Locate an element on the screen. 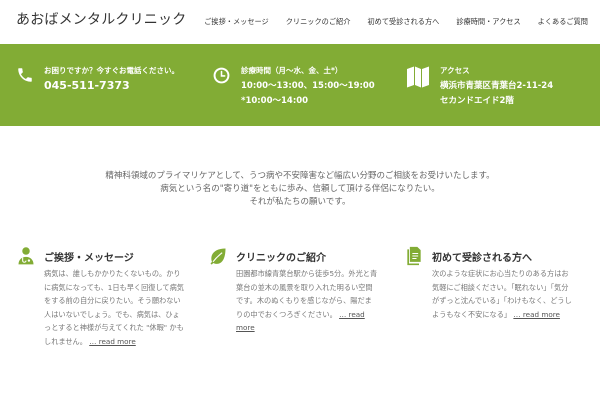  access-building: セカンドエイド2階 is located at coordinates (477, 101).